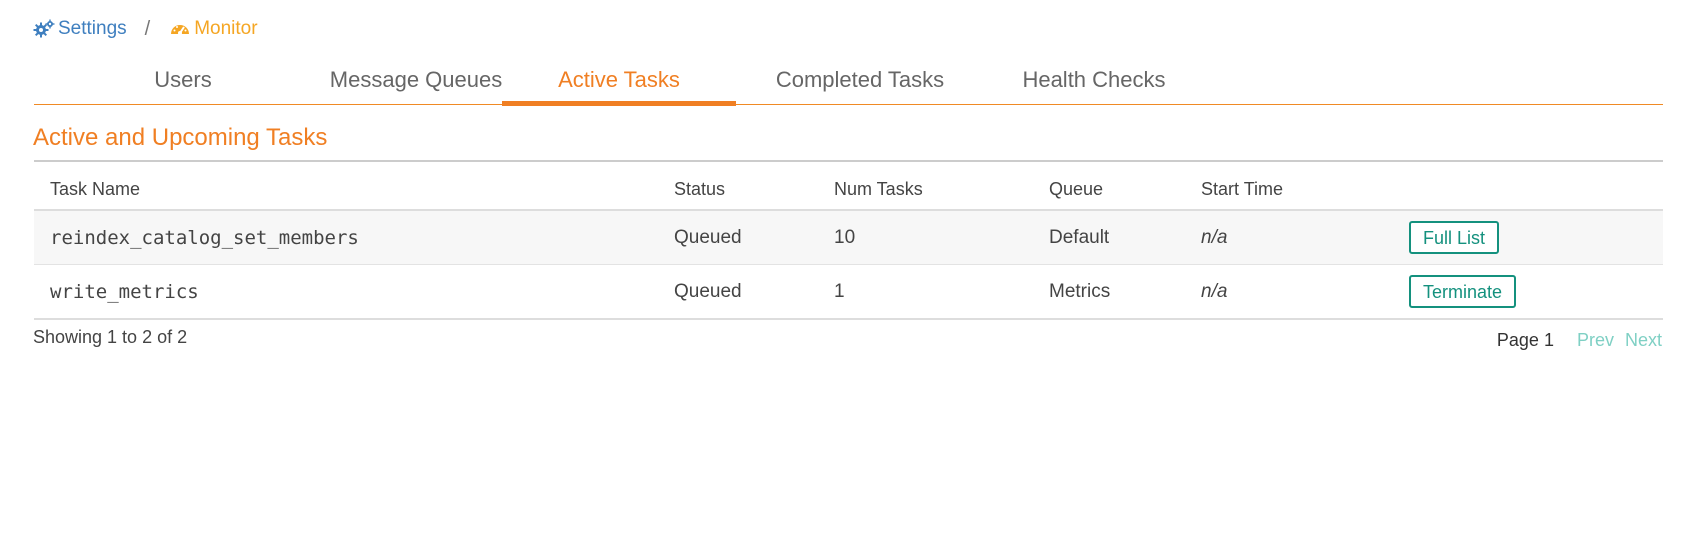 This screenshot has height=552, width=1696. I want to click on breadcrumb-monitor-link: Monitor, so click(213, 29).